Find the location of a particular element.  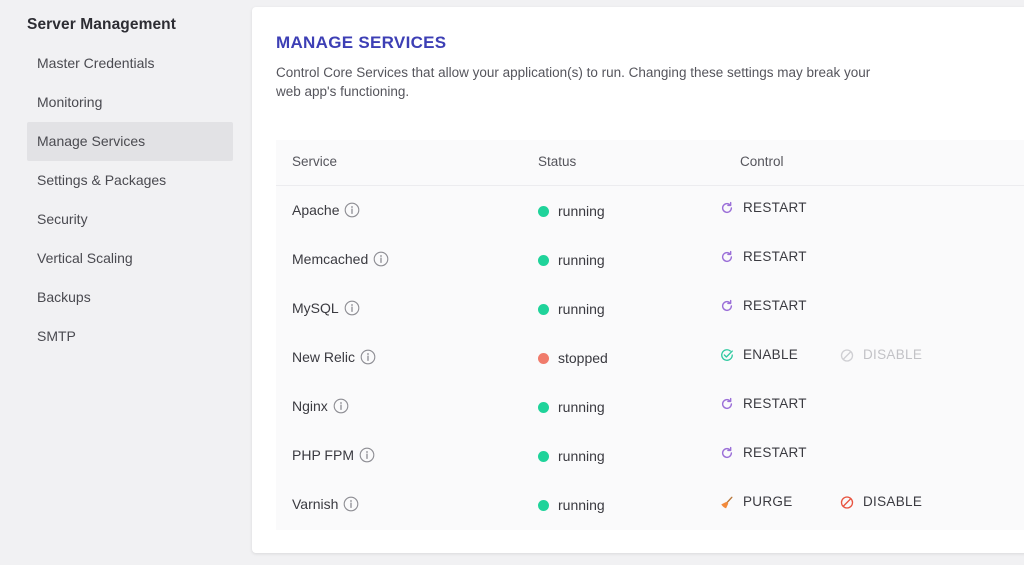

service-cell: Nginx is located at coordinates (320, 406).